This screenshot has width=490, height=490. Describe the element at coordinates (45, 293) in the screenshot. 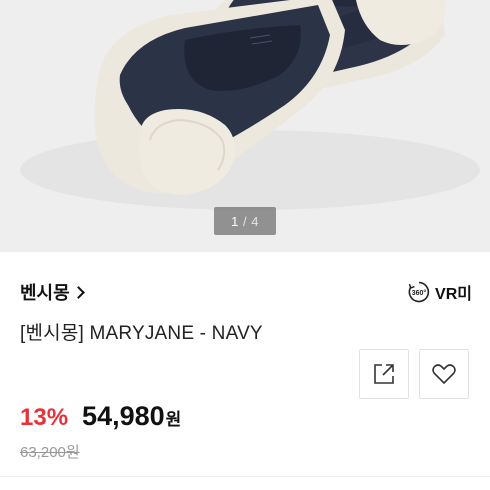

I see `brand-name: 벤시몽` at that location.